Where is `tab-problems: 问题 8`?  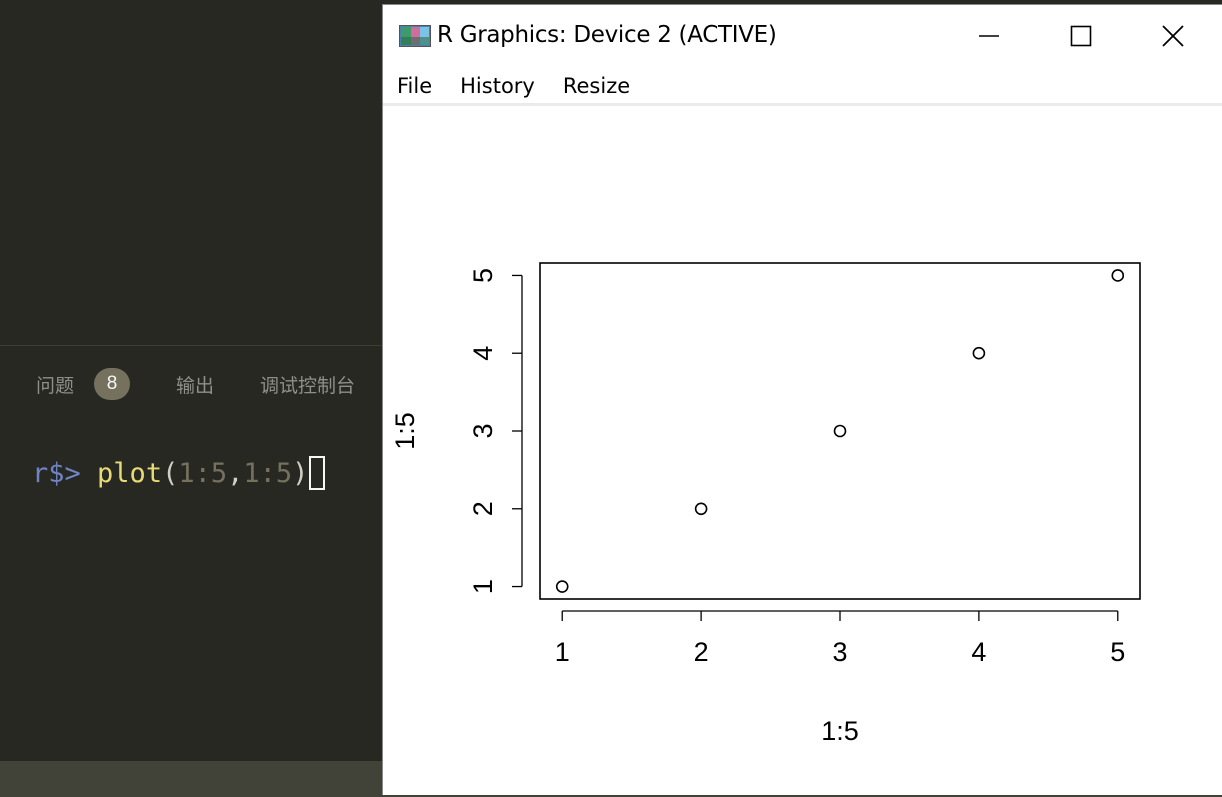 tab-problems: 问题 8 is located at coordinates (83, 384).